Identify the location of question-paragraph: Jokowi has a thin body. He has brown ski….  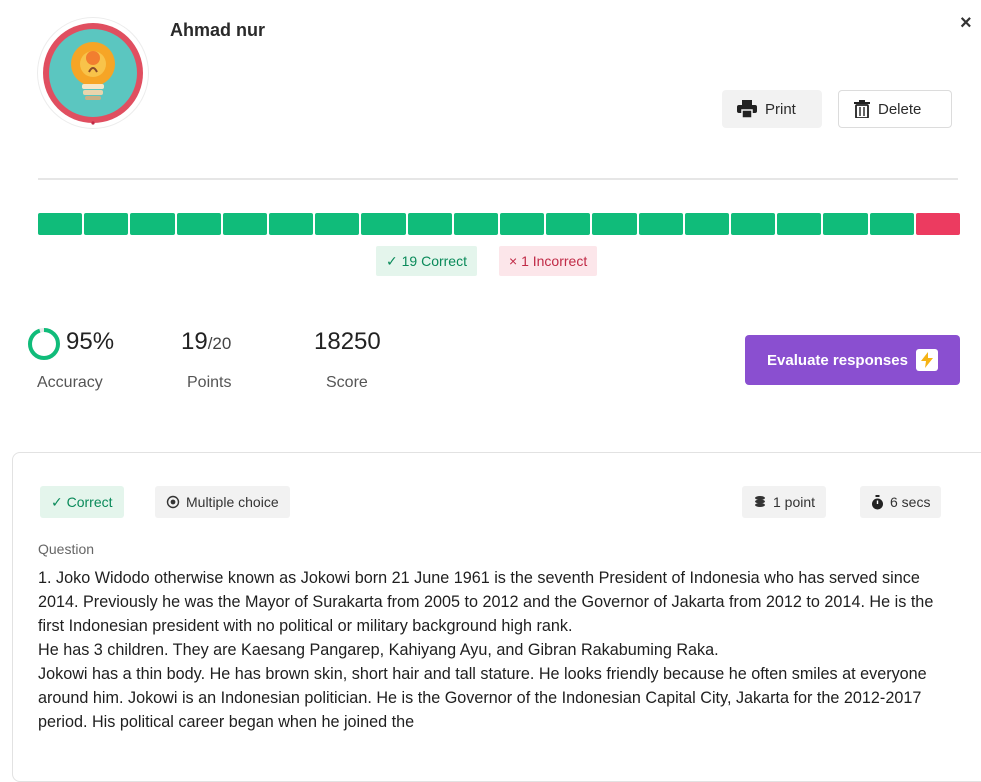
(482, 698).